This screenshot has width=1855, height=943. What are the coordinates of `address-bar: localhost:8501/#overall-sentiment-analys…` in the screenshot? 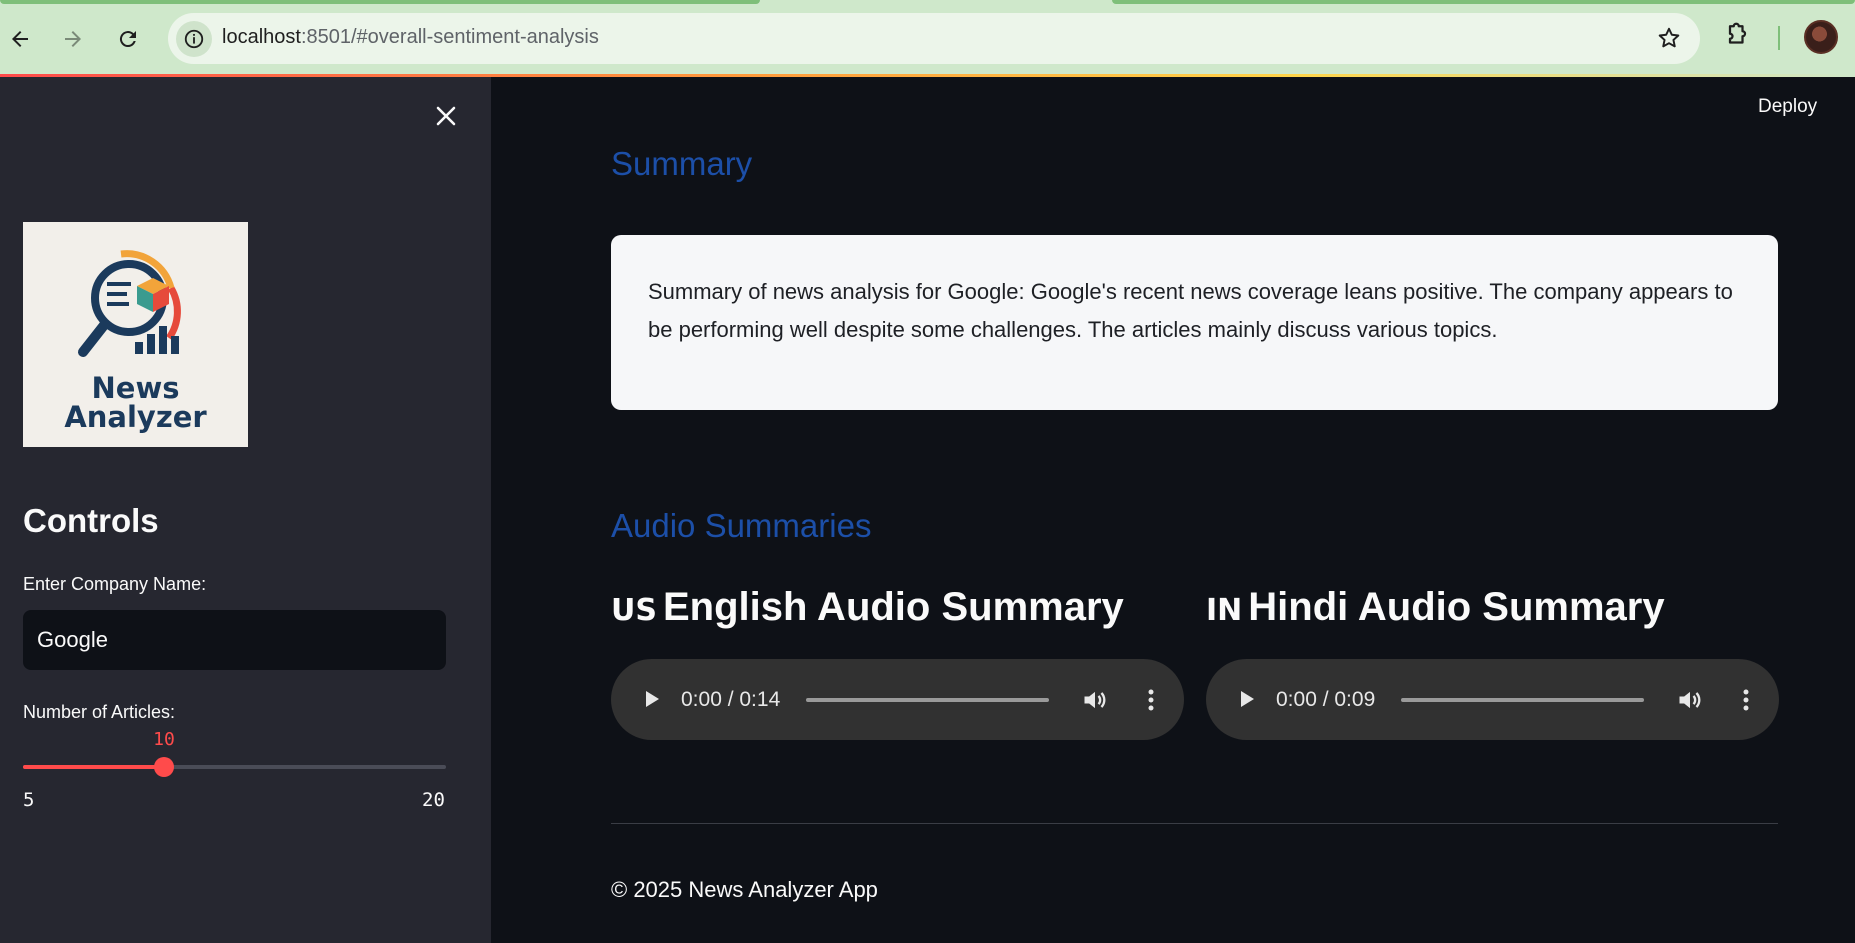 It's located at (934, 38).